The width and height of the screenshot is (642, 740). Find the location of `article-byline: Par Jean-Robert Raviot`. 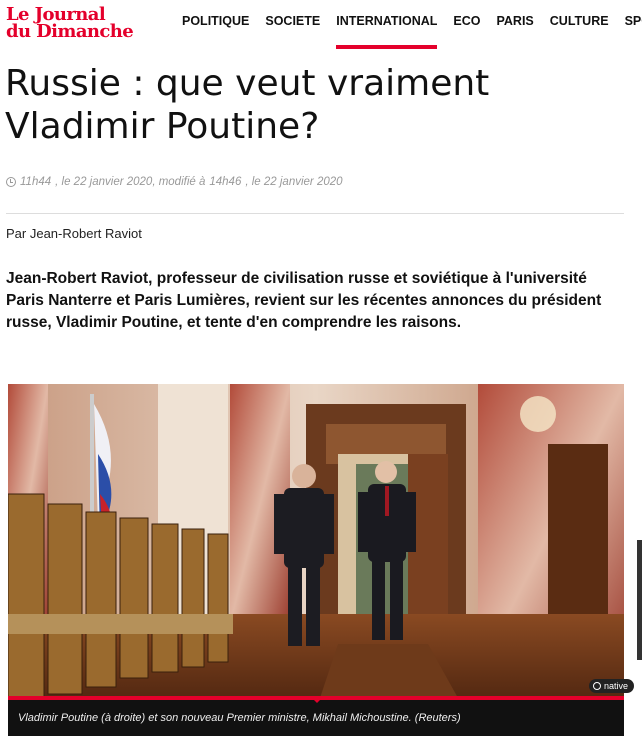

article-byline: Par Jean-Robert Raviot is located at coordinates (74, 233).